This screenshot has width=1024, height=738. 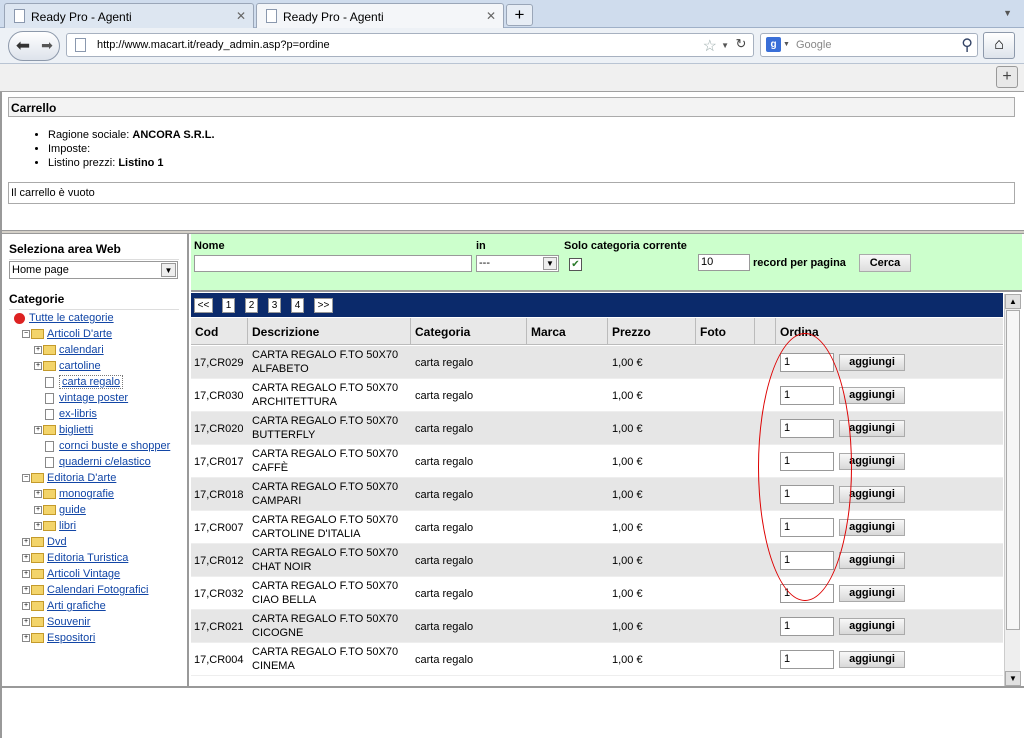 What do you see at coordinates (81, 350) in the screenshot?
I see `tree-node-label: calendari` at bounding box center [81, 350].